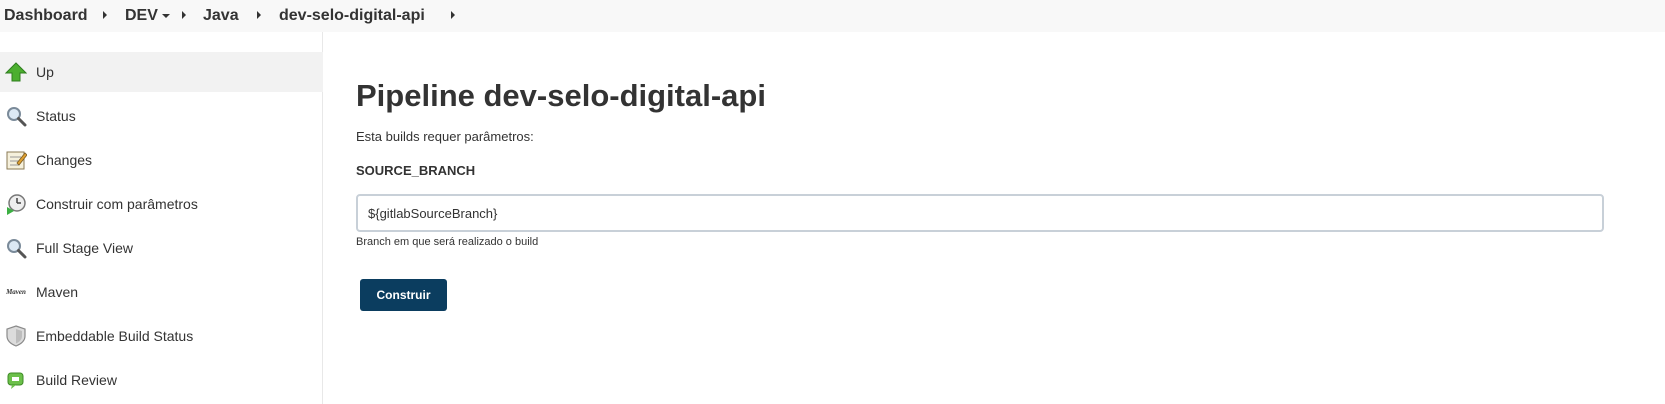 The height and width of the screenshot is (404, 1665). I want to click on breadcrumb: Dashboard DEV Java dev-selo-digital-api, so click(832, 16).